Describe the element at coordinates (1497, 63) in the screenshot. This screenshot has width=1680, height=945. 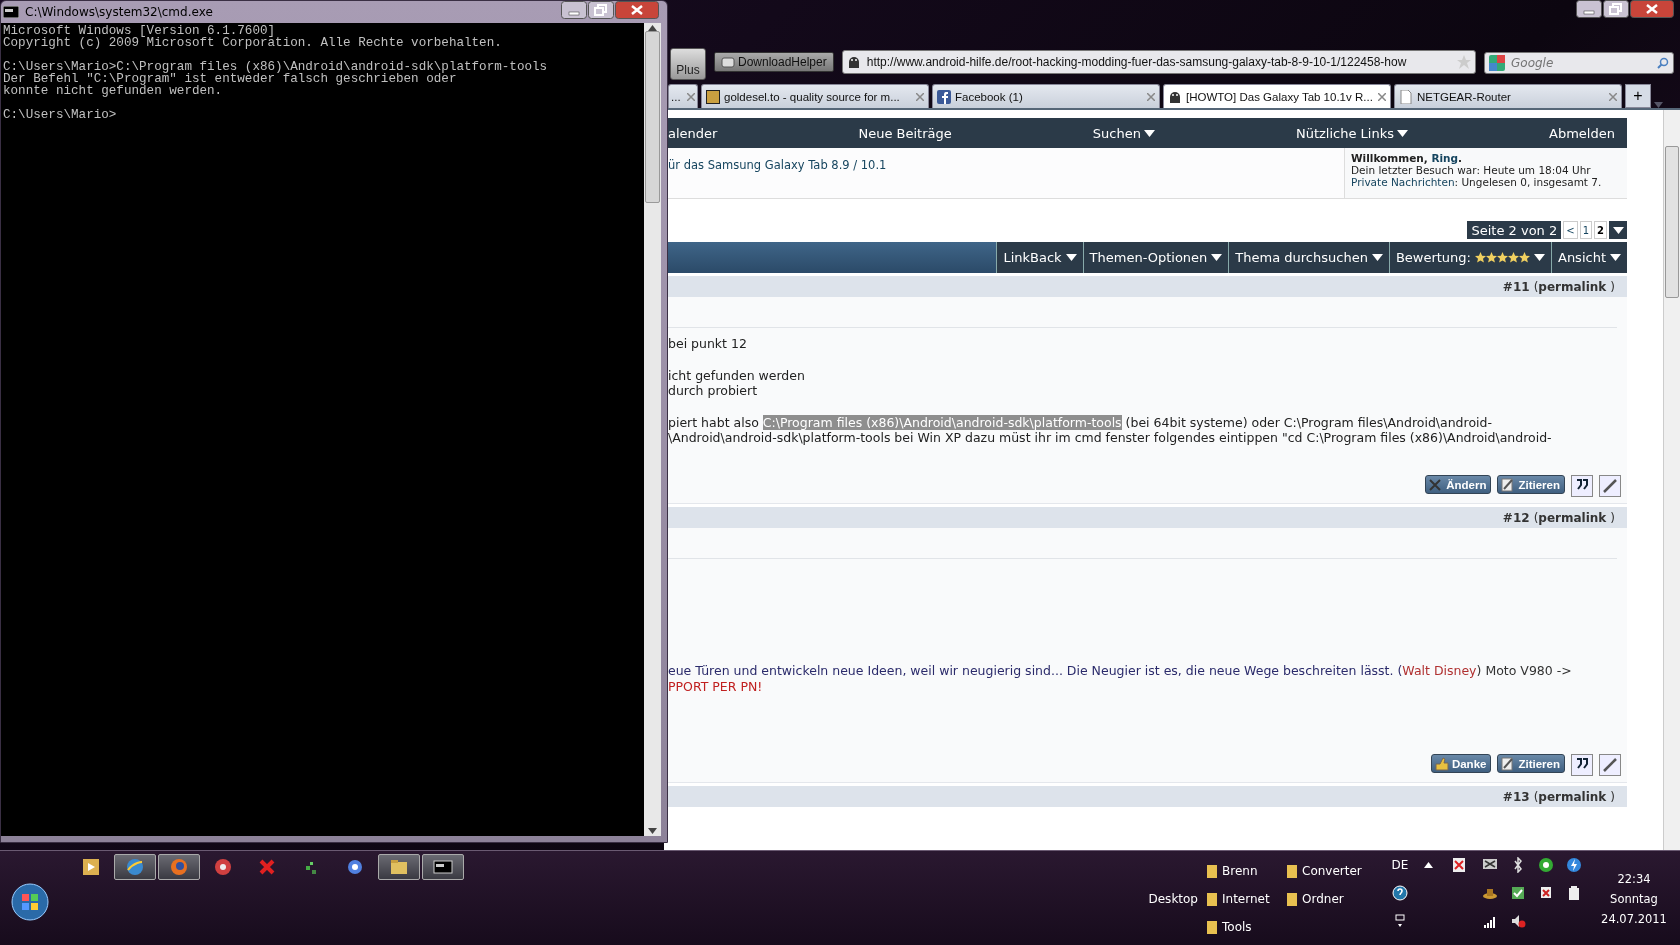
I see `g-logo-icon` at that location.